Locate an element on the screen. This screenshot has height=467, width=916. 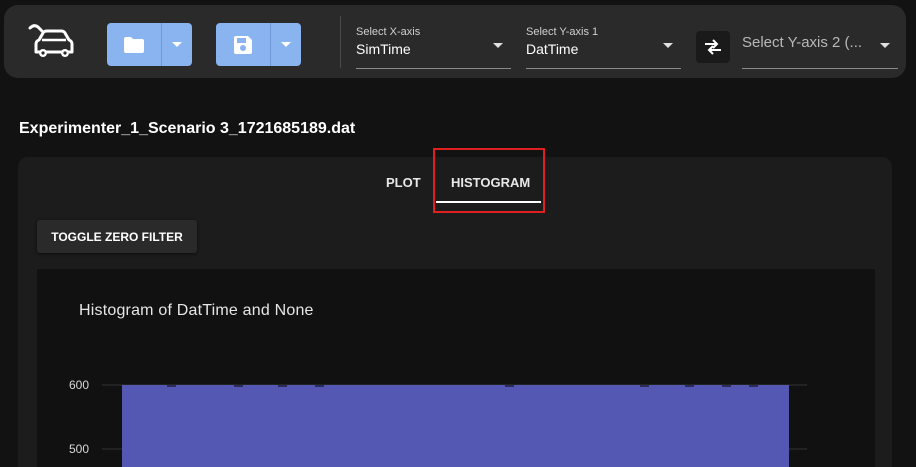
histogram-bar is located at coordinates (455, 426).